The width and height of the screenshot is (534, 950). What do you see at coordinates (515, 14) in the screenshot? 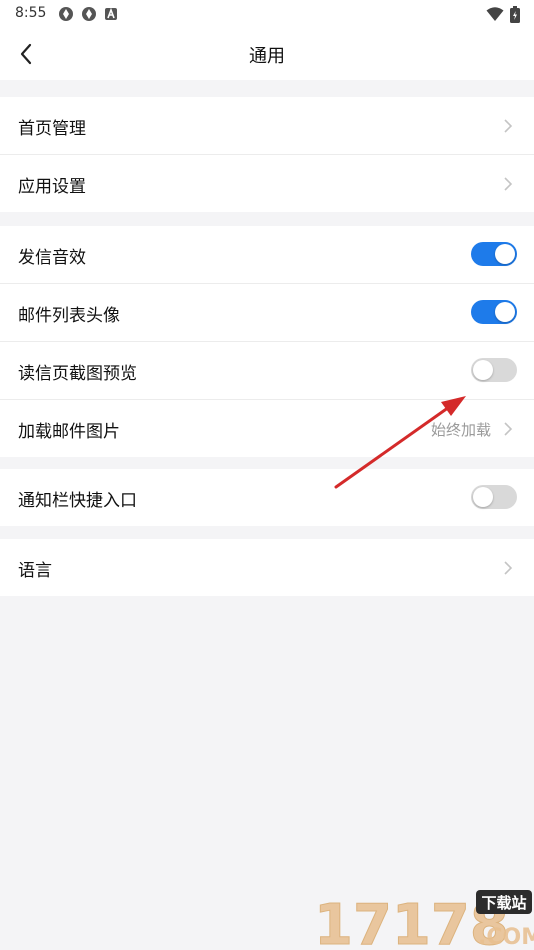
I see `battery-icon` at bounding box center [515, 14].